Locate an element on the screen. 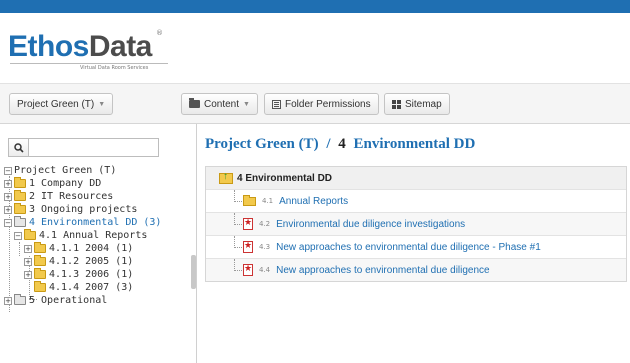 The image size is (630, 363). content-dropdown: Content ▼ is located at coordinates (219, 104).